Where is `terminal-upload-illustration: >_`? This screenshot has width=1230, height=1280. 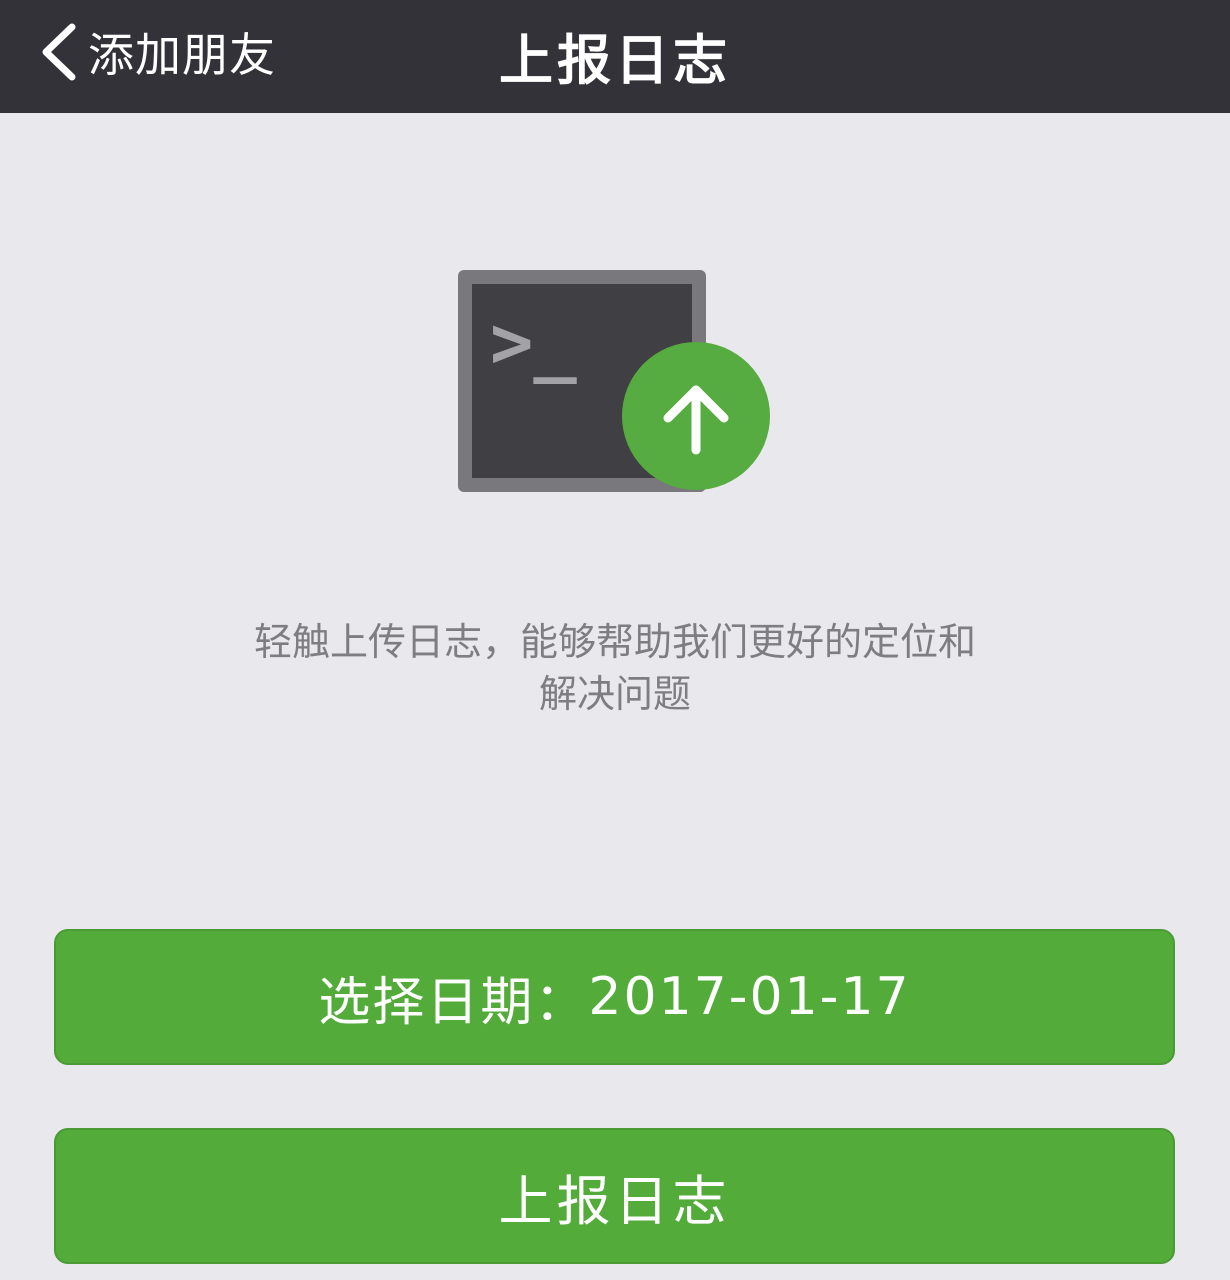 terminal-upload-illustration: >_ is located at coordinates (614, 381).